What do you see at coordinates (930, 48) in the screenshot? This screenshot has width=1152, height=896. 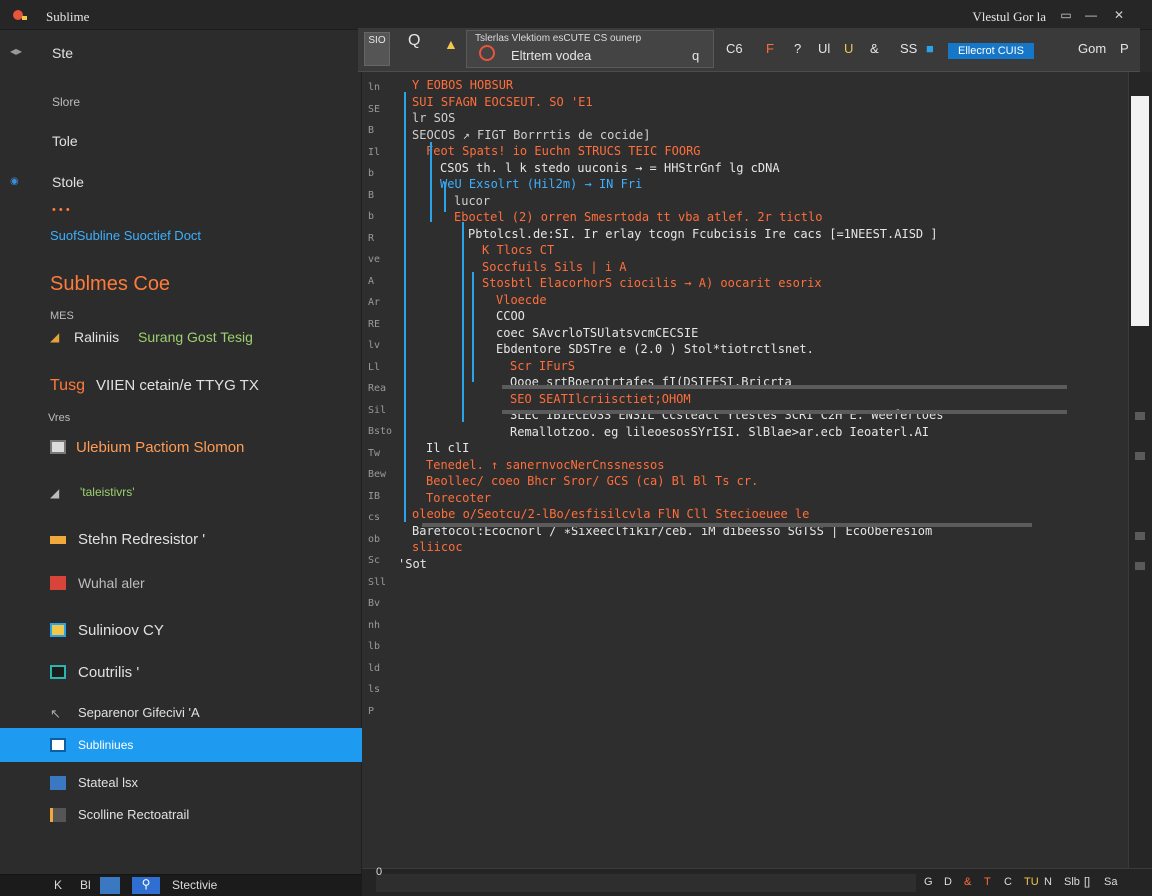 I see `toolbar-button-square: ■` at bounding box center [930, 48].